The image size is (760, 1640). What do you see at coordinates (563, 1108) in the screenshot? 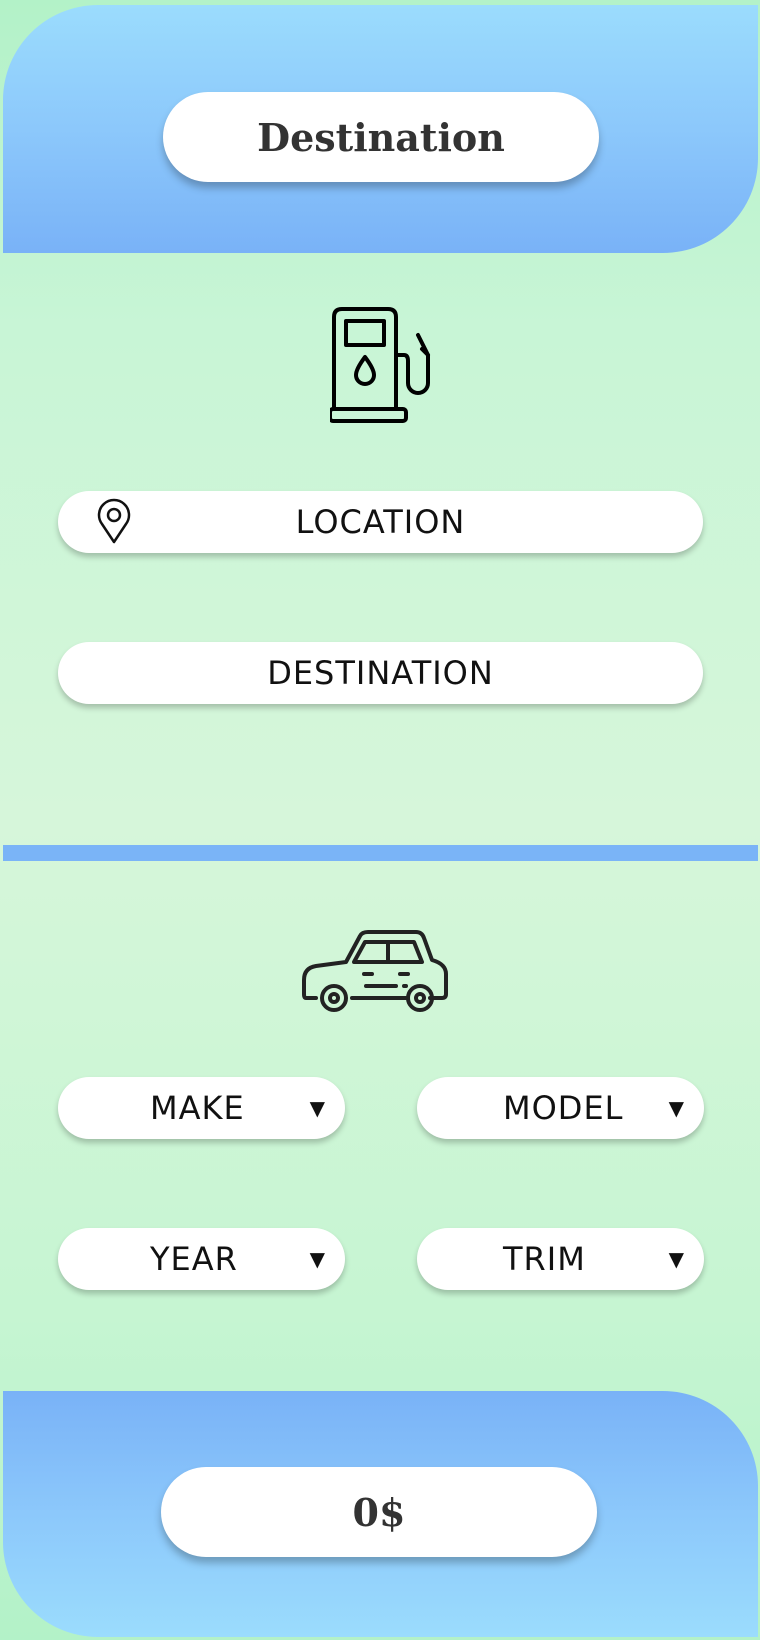
I see `model-label: MODEL` at bounding box center [563, 1108].